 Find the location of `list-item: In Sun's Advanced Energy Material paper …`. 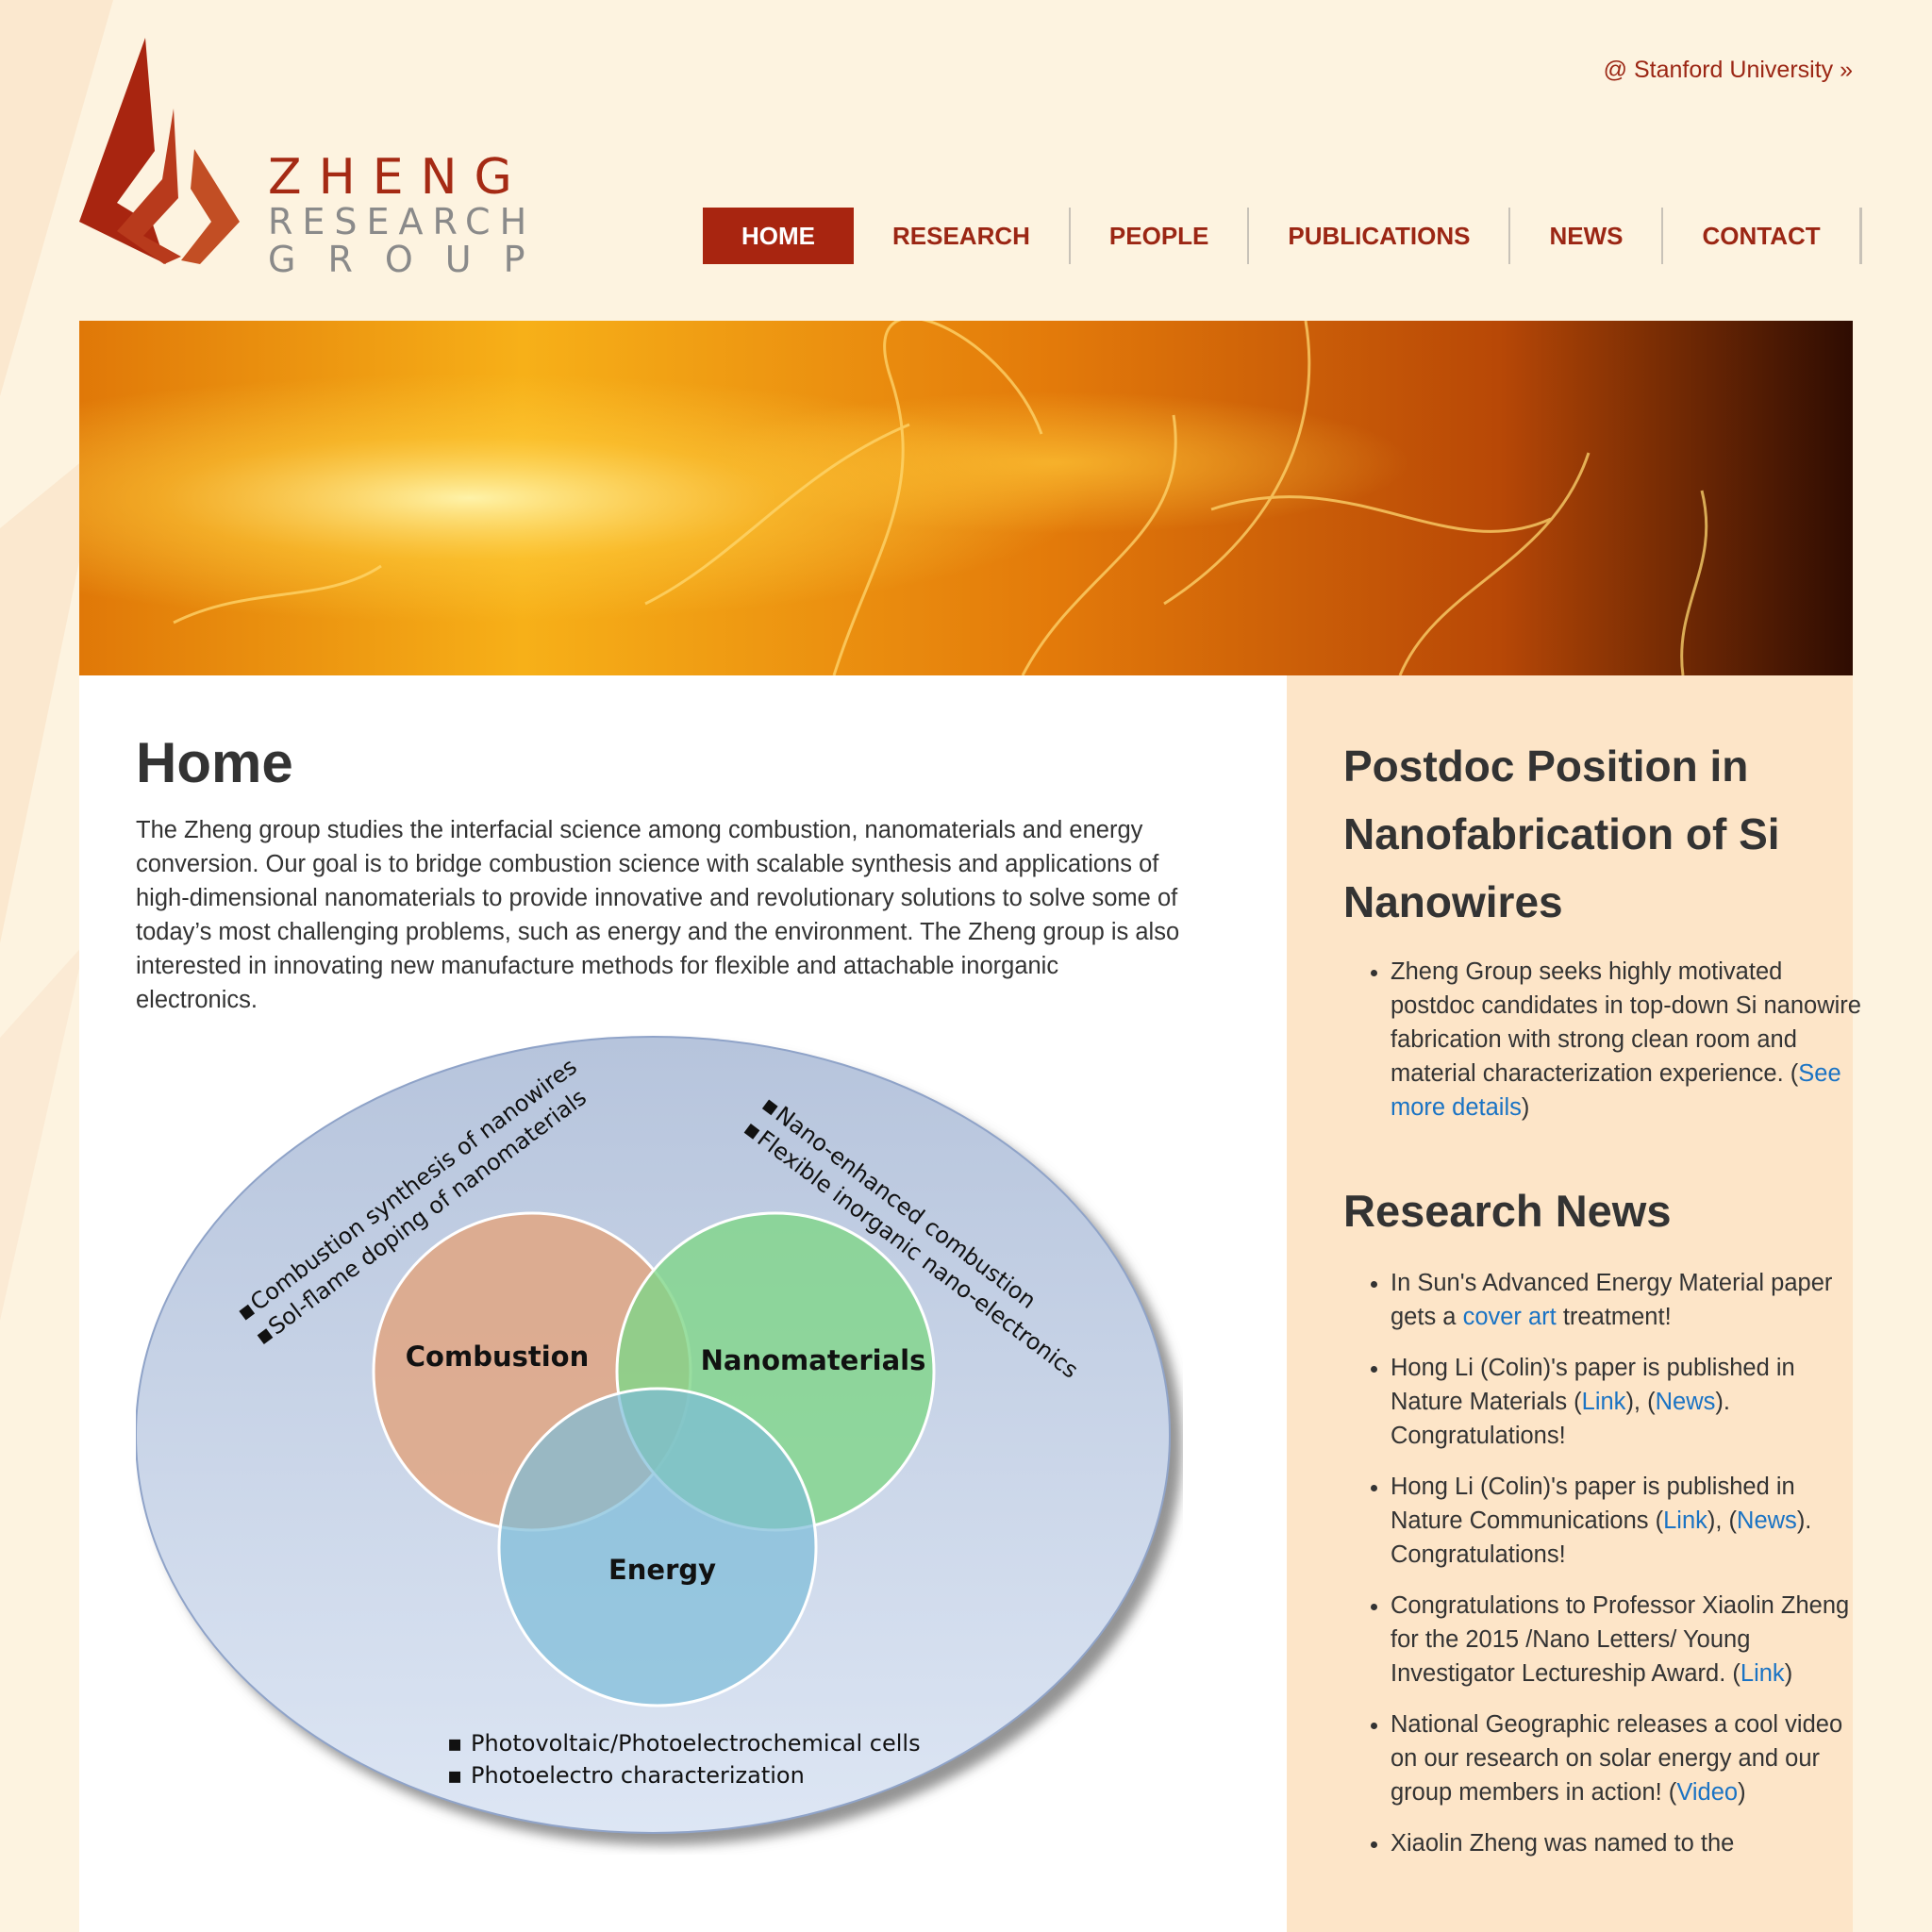

list-item: In Sun's Advanced Energy Material paper … is located at coordinates (1626, 1300).